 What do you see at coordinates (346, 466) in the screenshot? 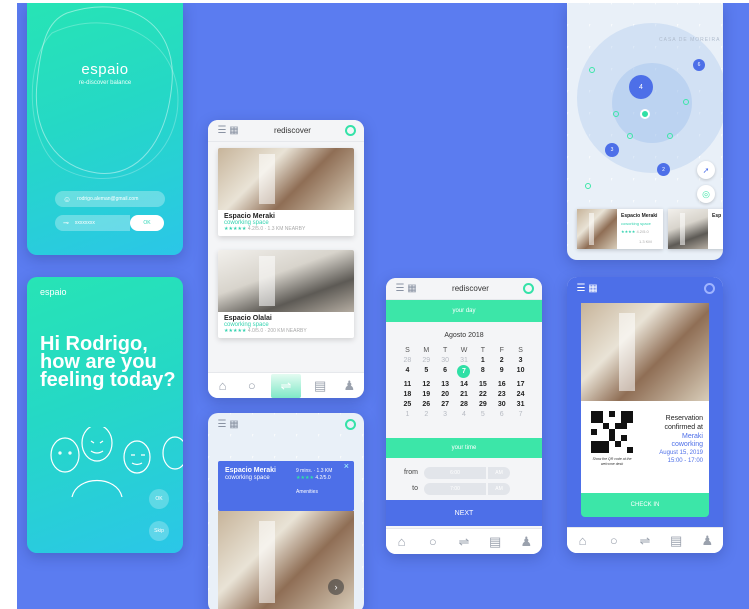
I see `close-icon: ×` at bounding box center [346, 466].